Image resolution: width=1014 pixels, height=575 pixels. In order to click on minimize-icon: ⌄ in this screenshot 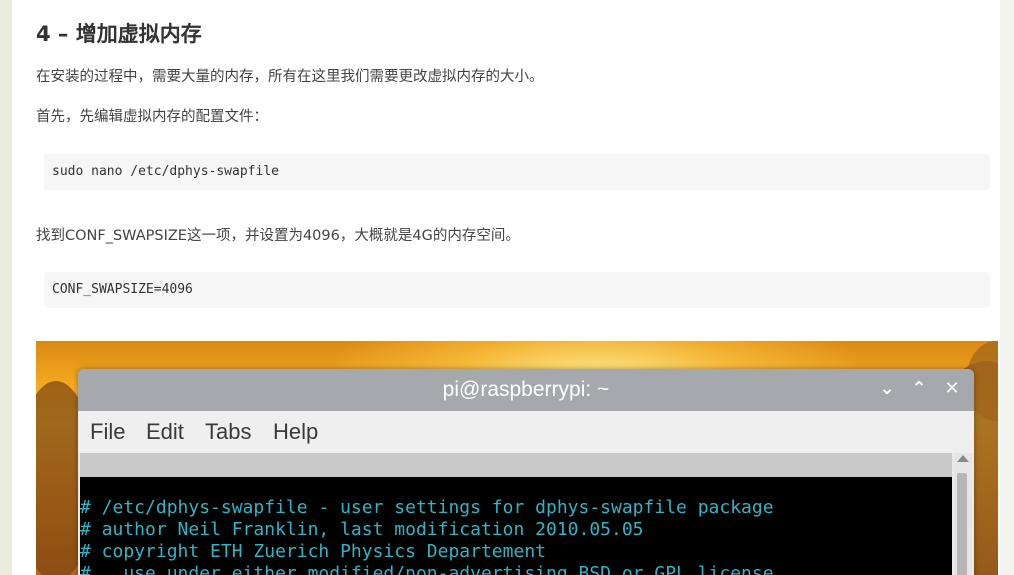, I will do `click(887, 388)`.